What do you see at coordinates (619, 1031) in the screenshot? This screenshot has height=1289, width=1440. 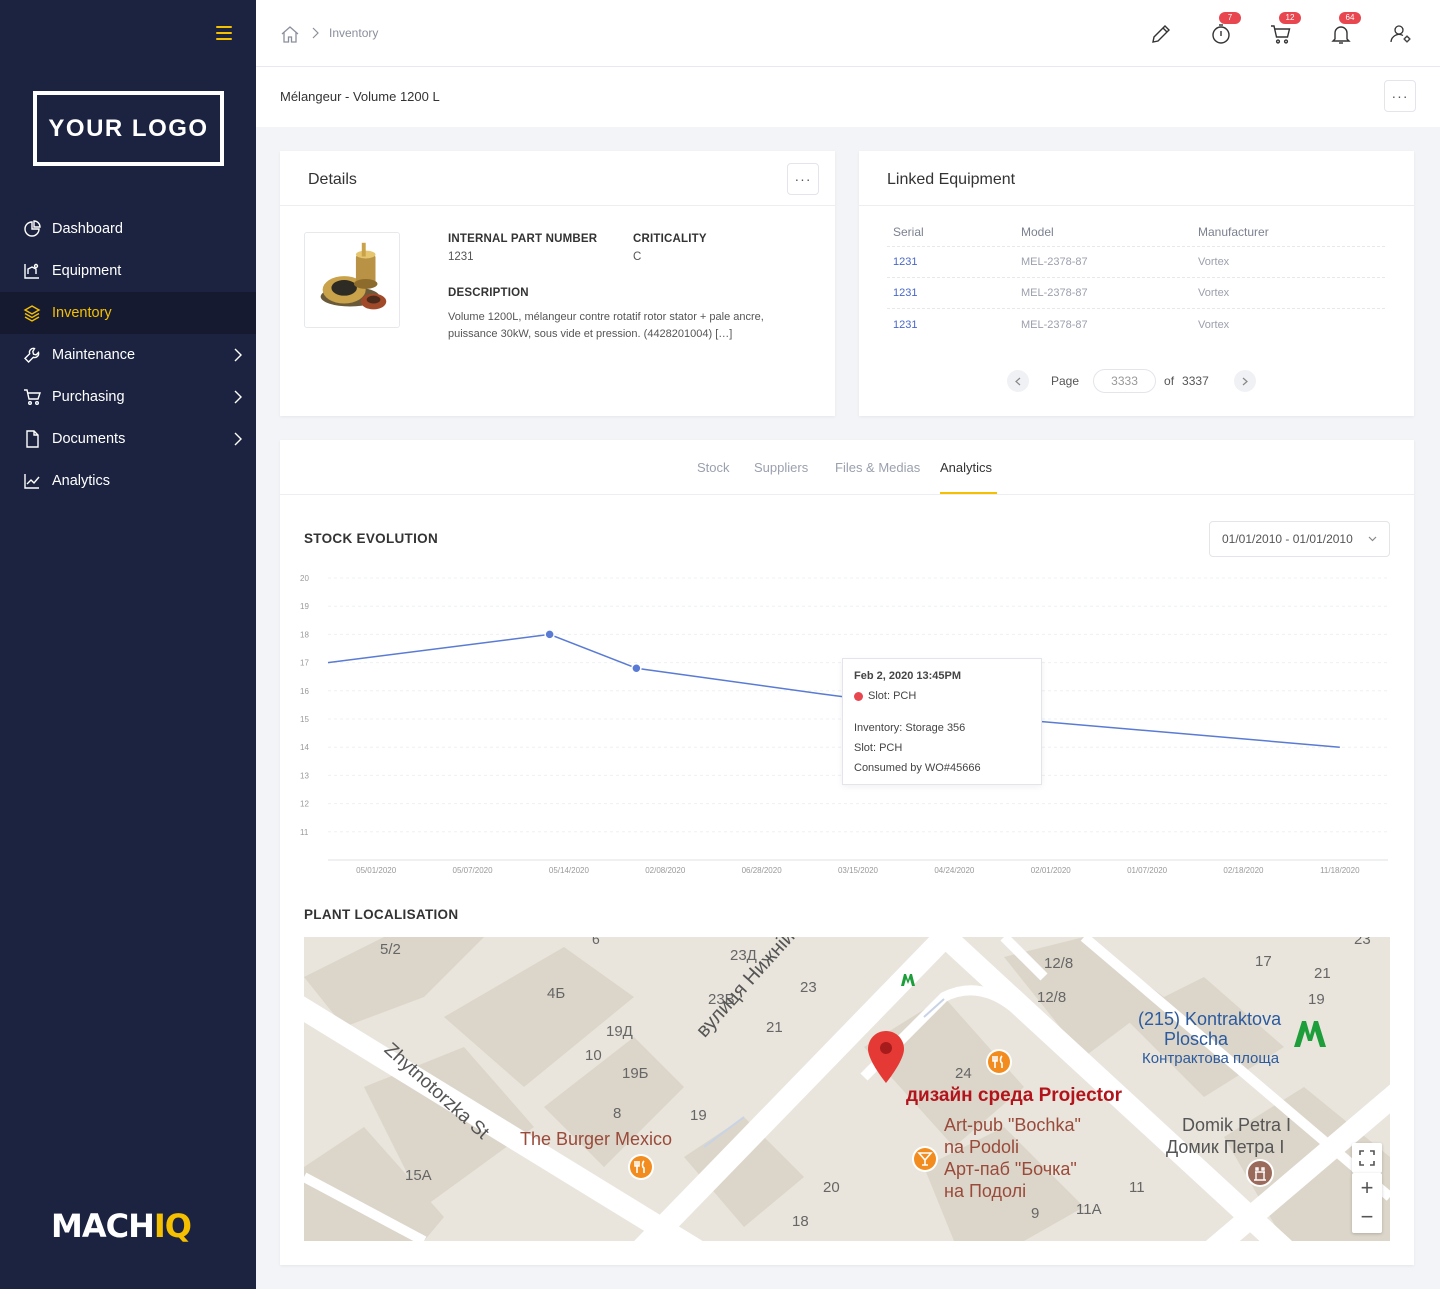 I see `map-label: 19Д` at bounding box center [619, 1031].